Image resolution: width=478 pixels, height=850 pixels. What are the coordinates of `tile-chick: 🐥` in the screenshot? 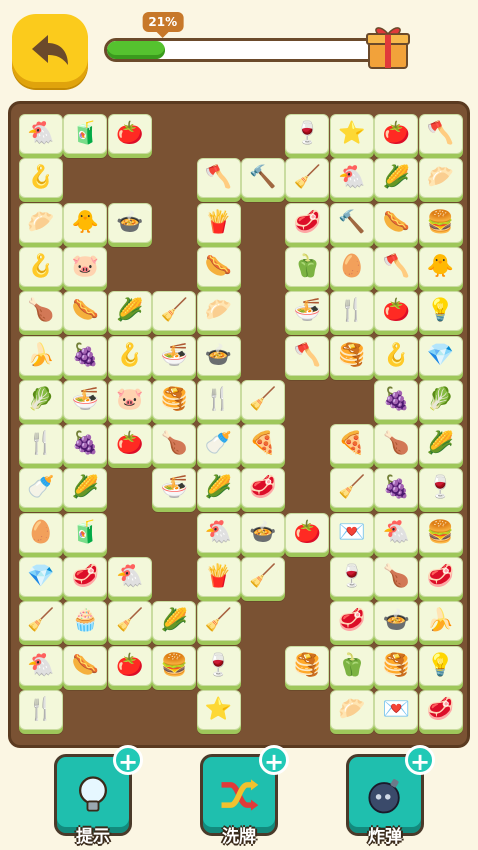 It's located at (440, 266).